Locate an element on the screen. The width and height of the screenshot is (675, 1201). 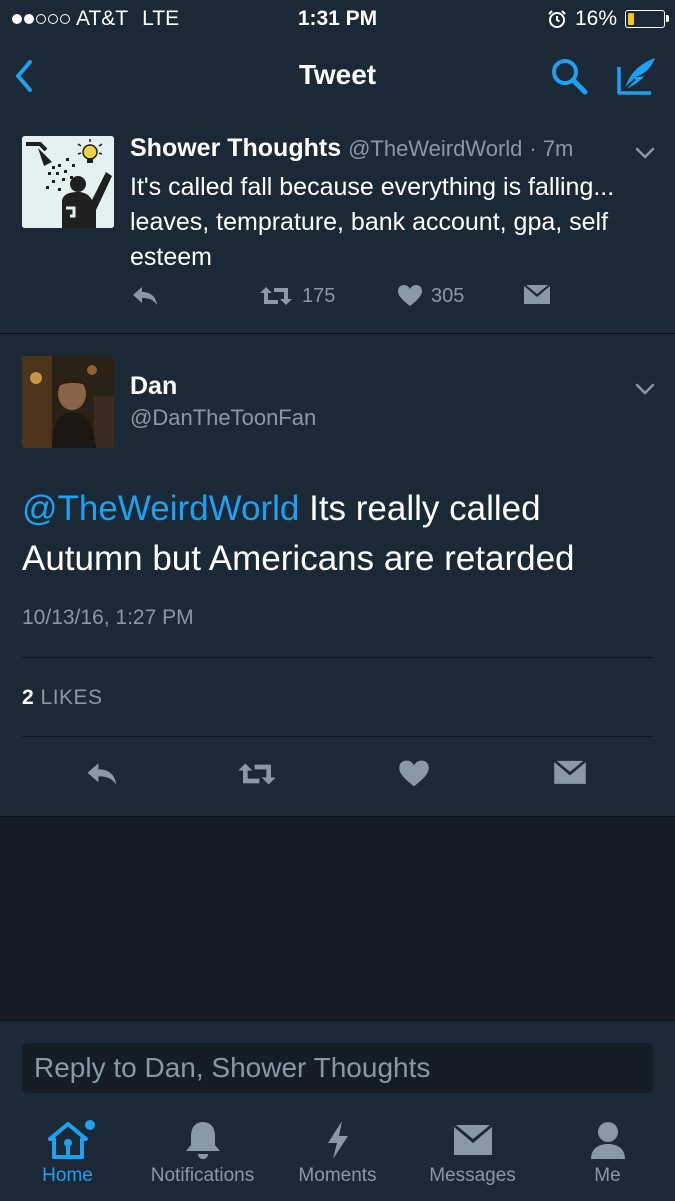
reply-button is located at coordinates (145, 296).